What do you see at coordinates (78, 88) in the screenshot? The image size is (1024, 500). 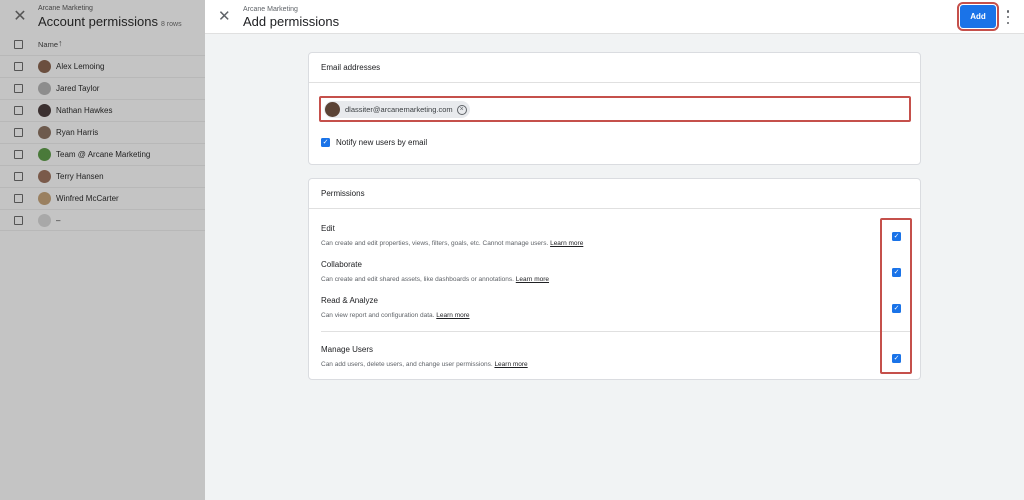 I see `user-name: Jared Taylor` at bounding box center [78, 88].